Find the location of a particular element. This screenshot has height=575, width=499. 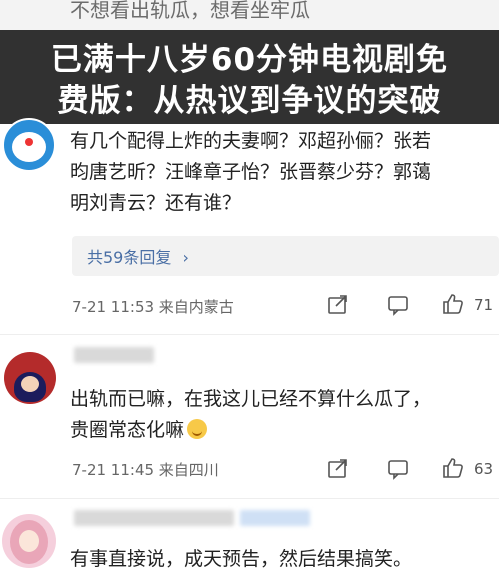

comment-2-line-2: 贵圈常态化嘛 is located at coordinates (139, 430).